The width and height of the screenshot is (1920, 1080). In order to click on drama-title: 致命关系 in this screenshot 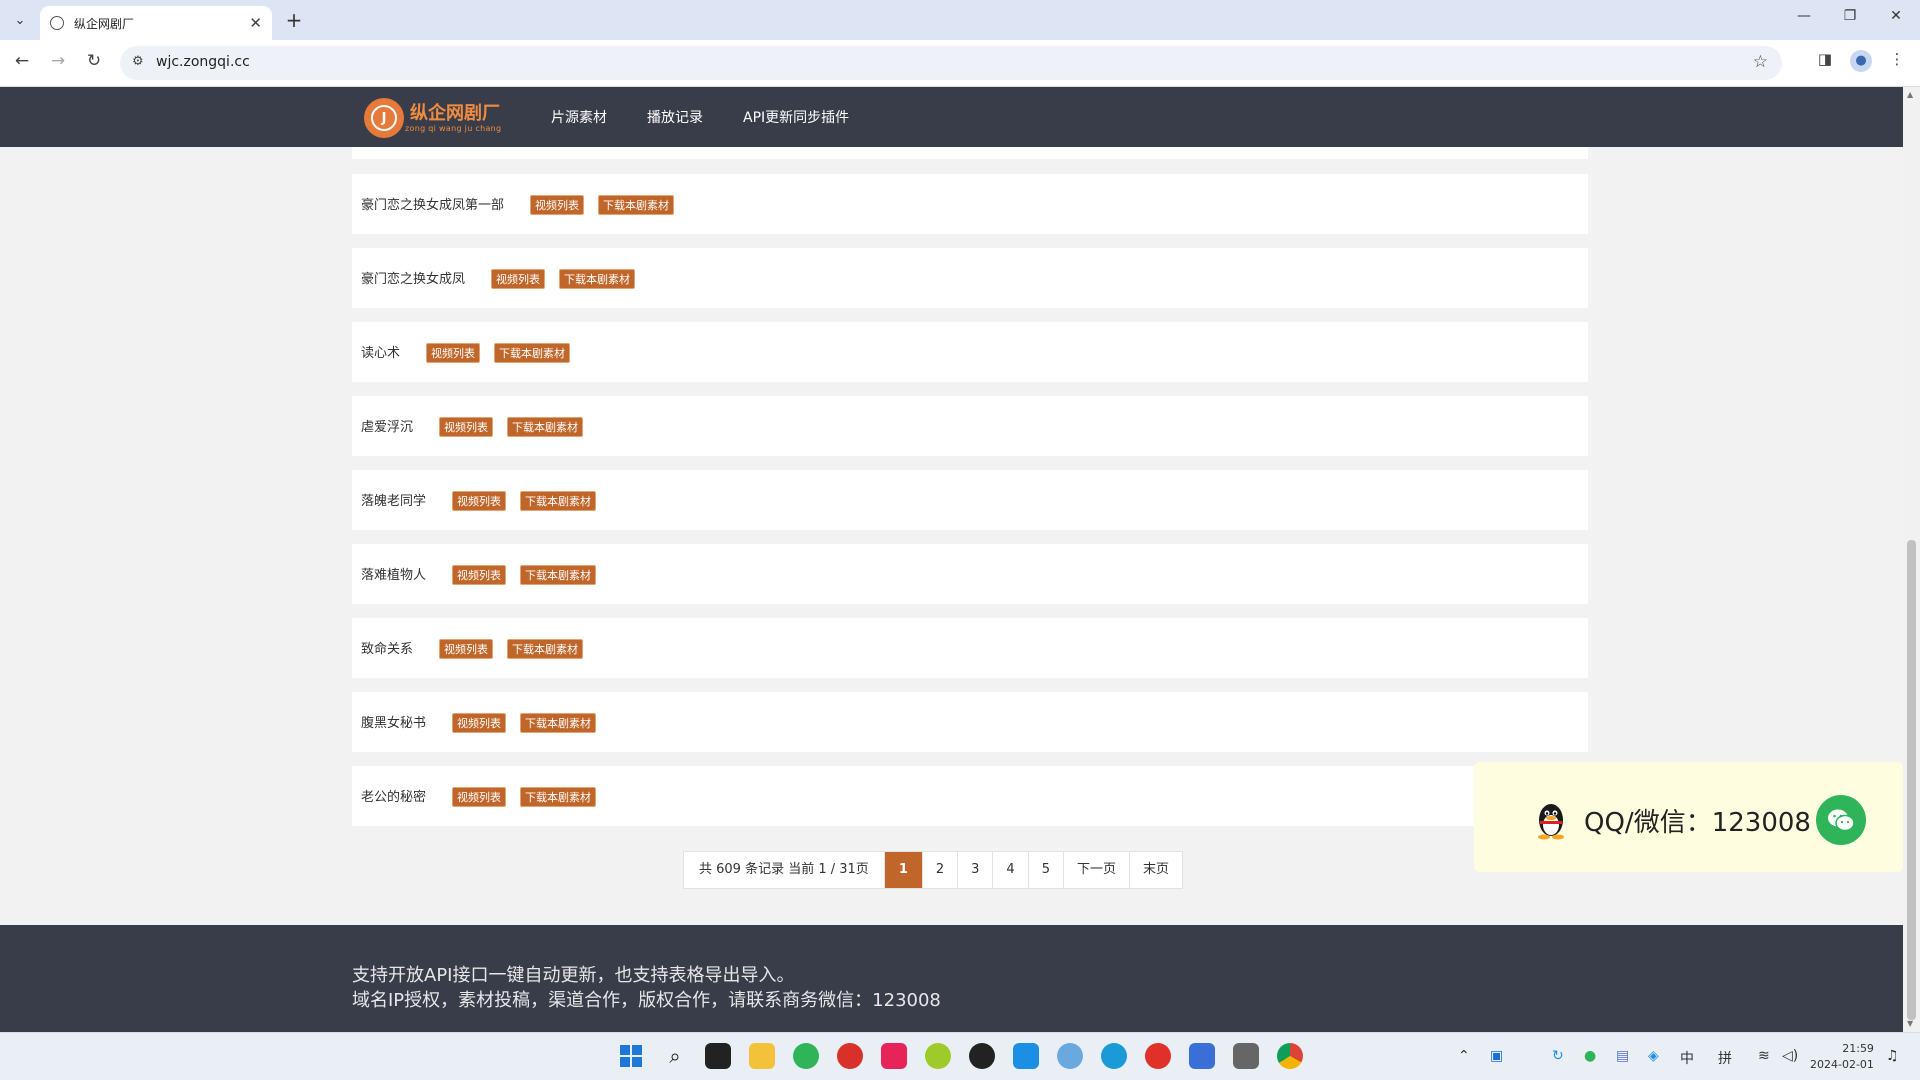, I will do `click(387, 649)`.